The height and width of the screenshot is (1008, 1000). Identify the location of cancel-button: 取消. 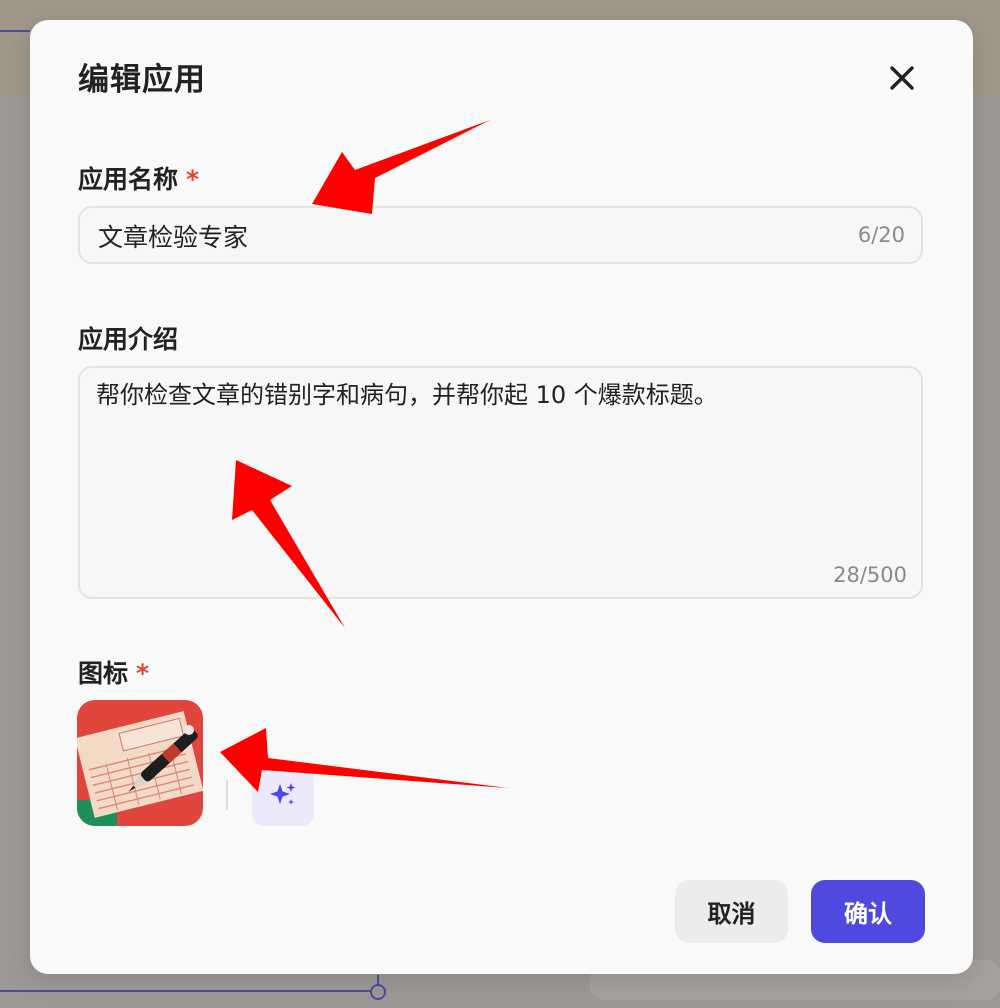
(731, 911).